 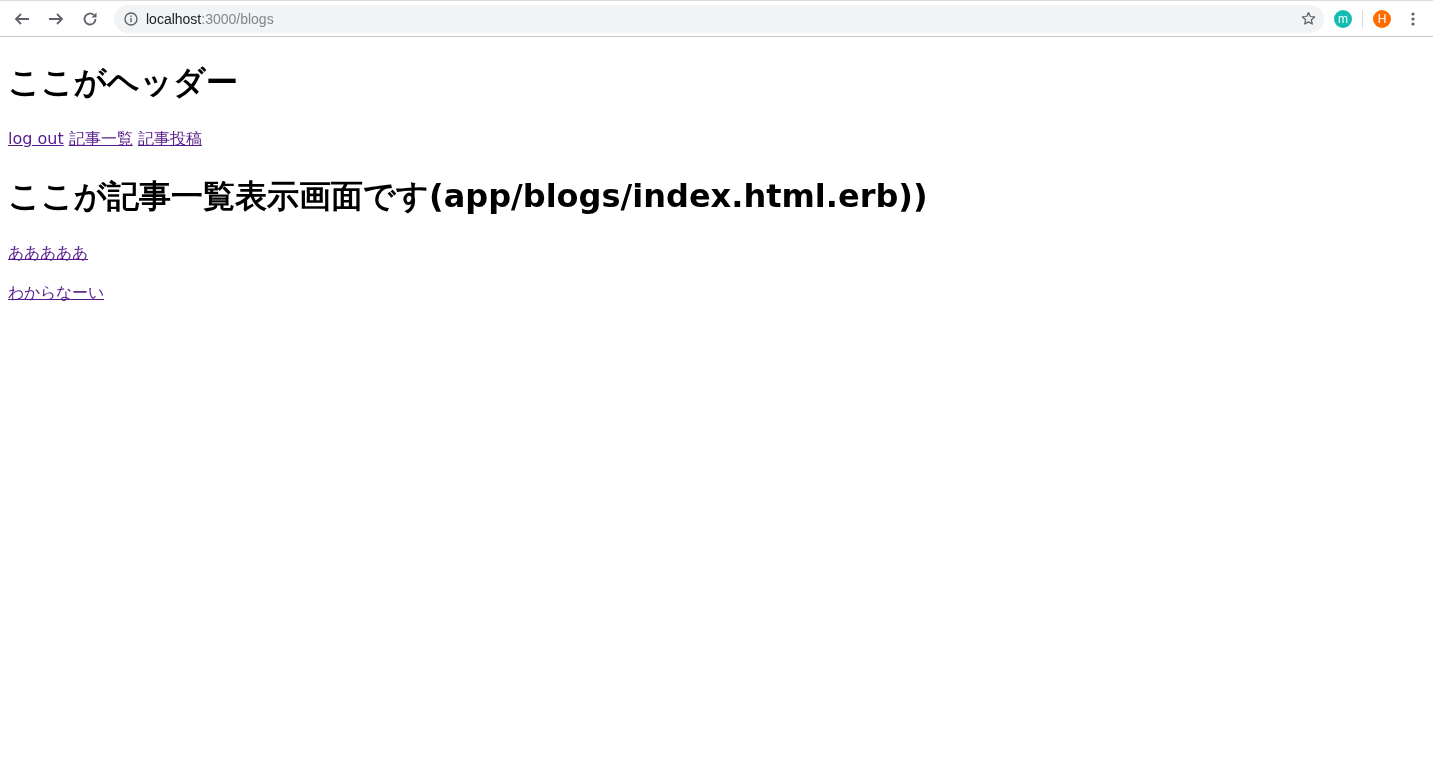 I want to click on blog-link: わからなーい, so click(x=56, y=292).